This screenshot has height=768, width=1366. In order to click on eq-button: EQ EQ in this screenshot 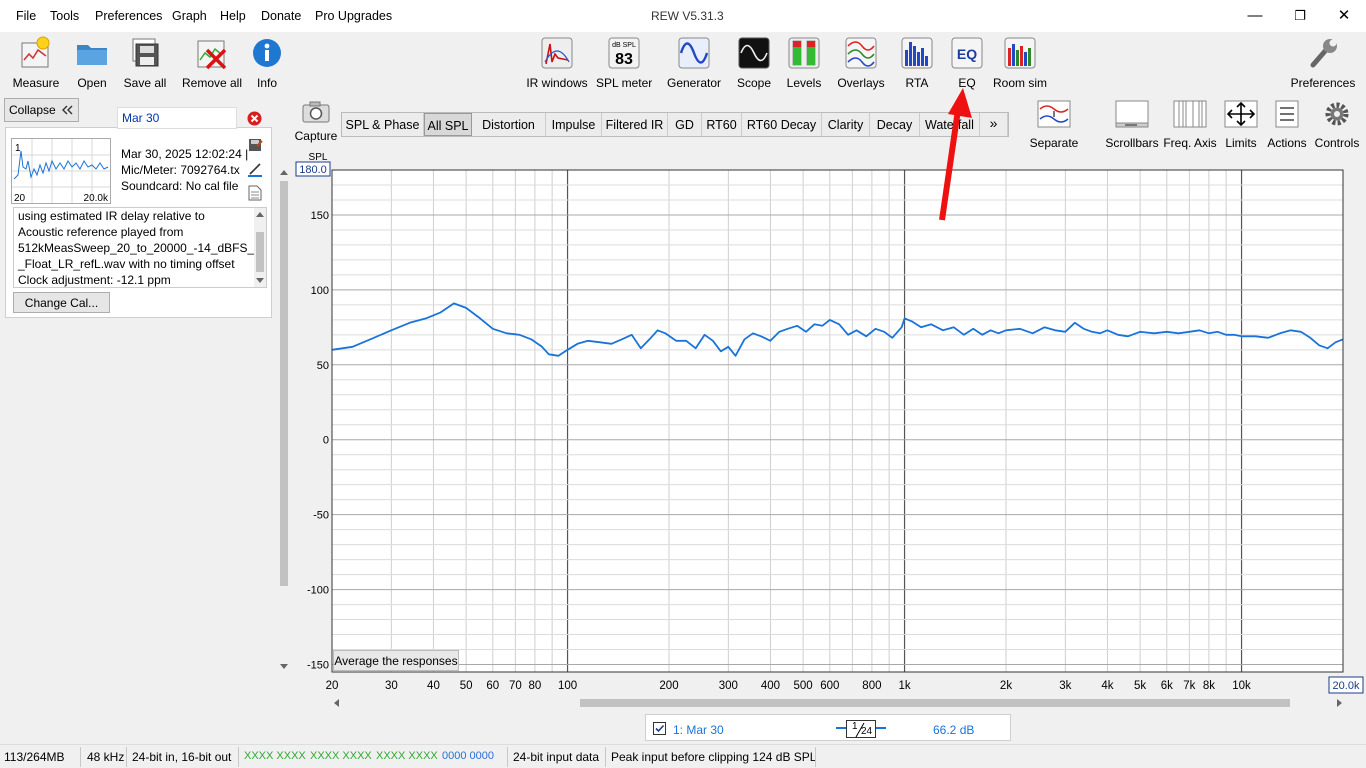, I will do `click(967, 63)`.